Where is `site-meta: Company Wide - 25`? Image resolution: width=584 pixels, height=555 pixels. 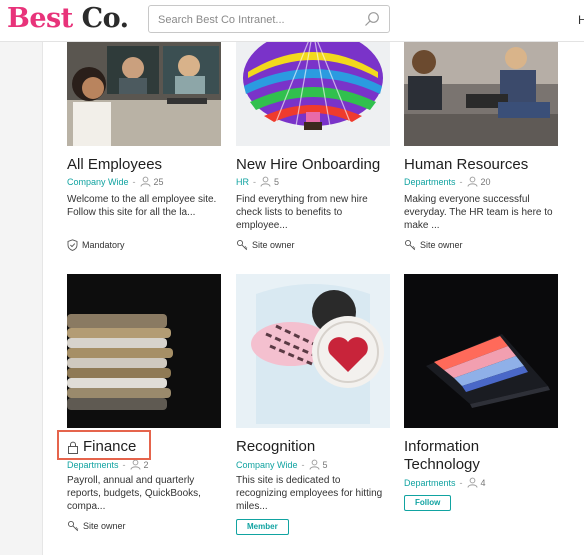 site-meta: Company Wide - 25 is located at coordinates (115, 181).